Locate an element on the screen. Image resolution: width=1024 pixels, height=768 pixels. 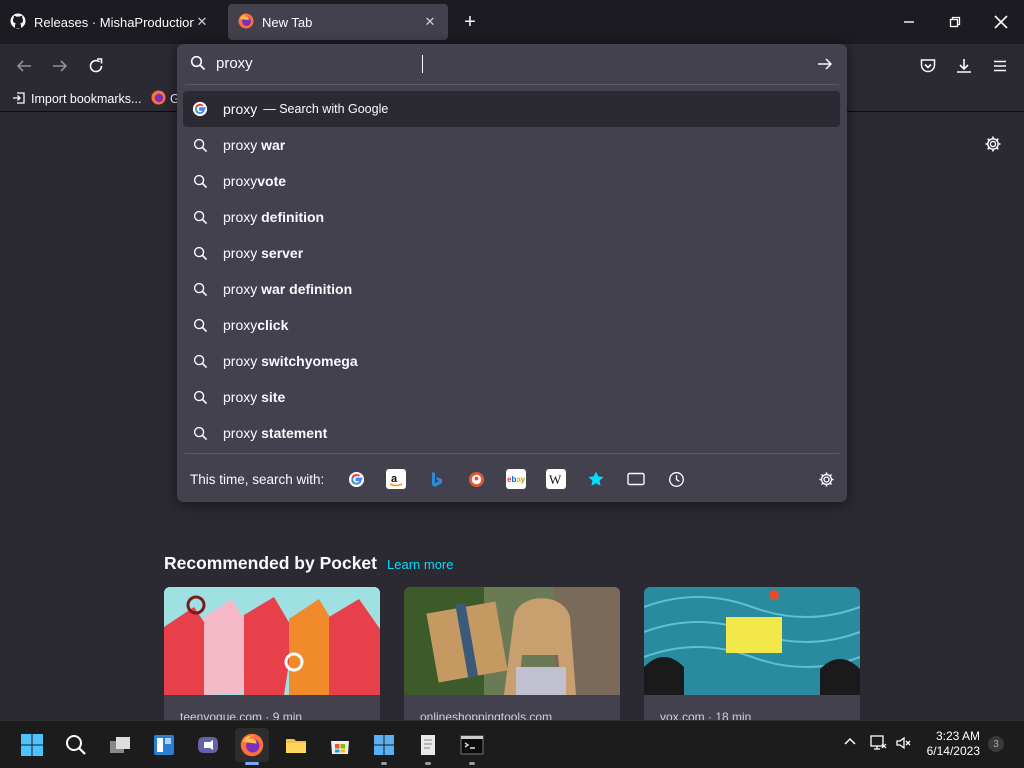
suggestion-completion: switchyomega is located at coordinates (309, 361).